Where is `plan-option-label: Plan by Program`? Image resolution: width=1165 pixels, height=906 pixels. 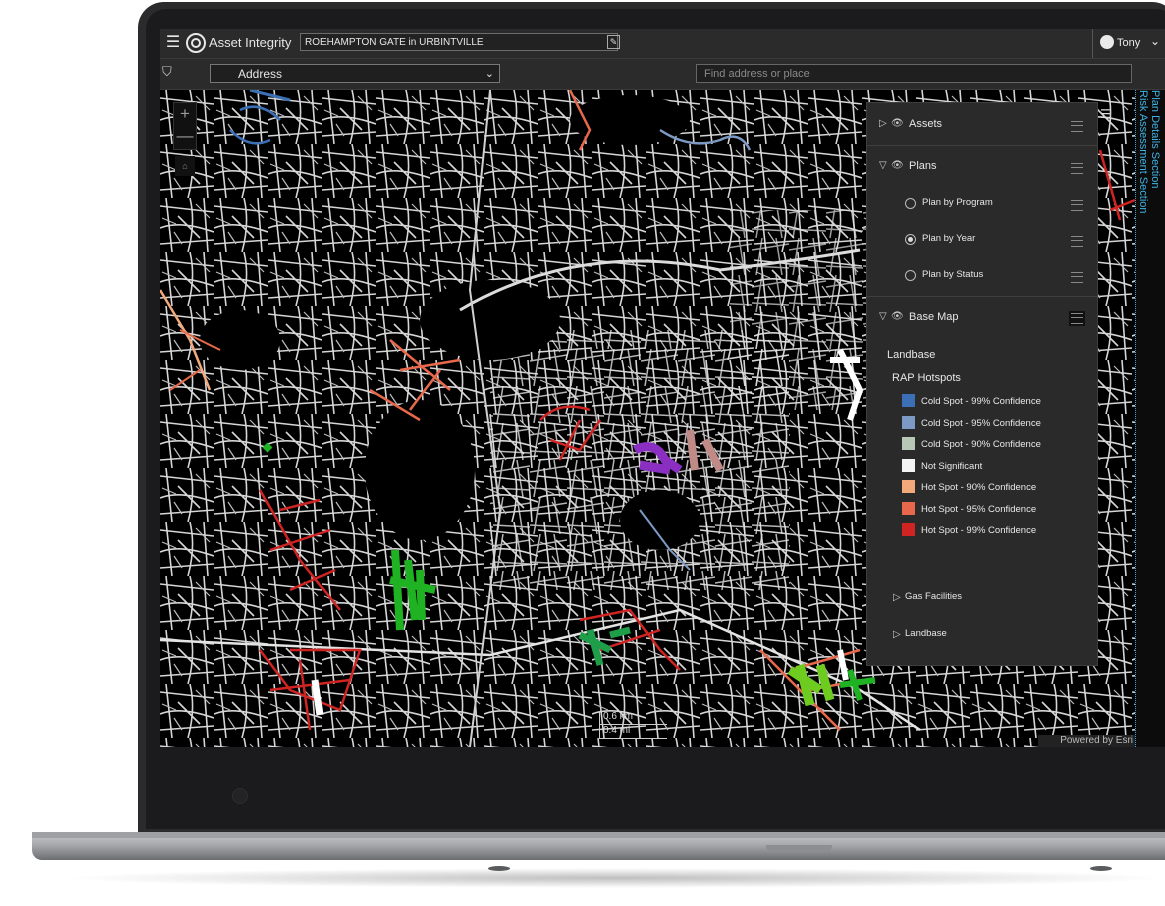 plan-option-label: Plan by Program is located at coordinates (957, 202).